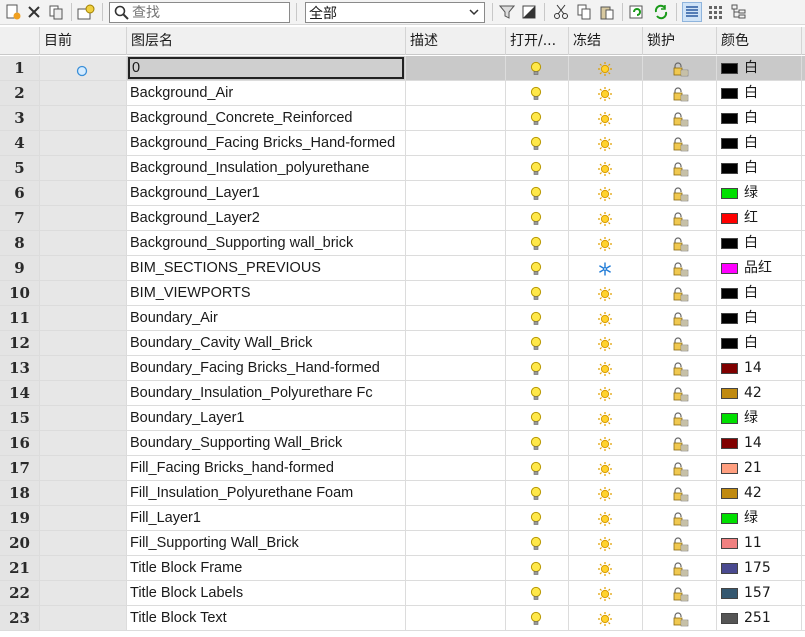 This screenshot has width=805, height=637. I want to click on table-row: 13 Boundary_Facing Bricks_Hand-formed 14, so click(402, 368).